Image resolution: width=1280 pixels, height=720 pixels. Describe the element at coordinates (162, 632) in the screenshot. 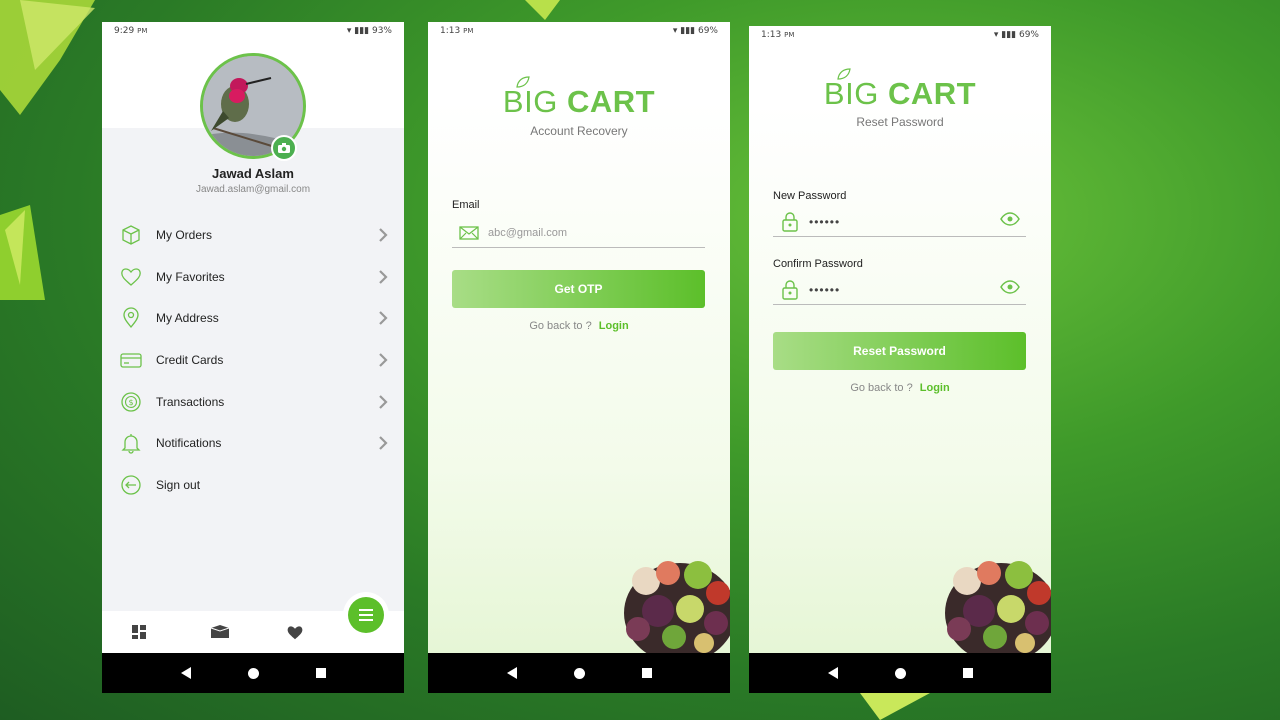

I see `dashboard-icon` at that location.